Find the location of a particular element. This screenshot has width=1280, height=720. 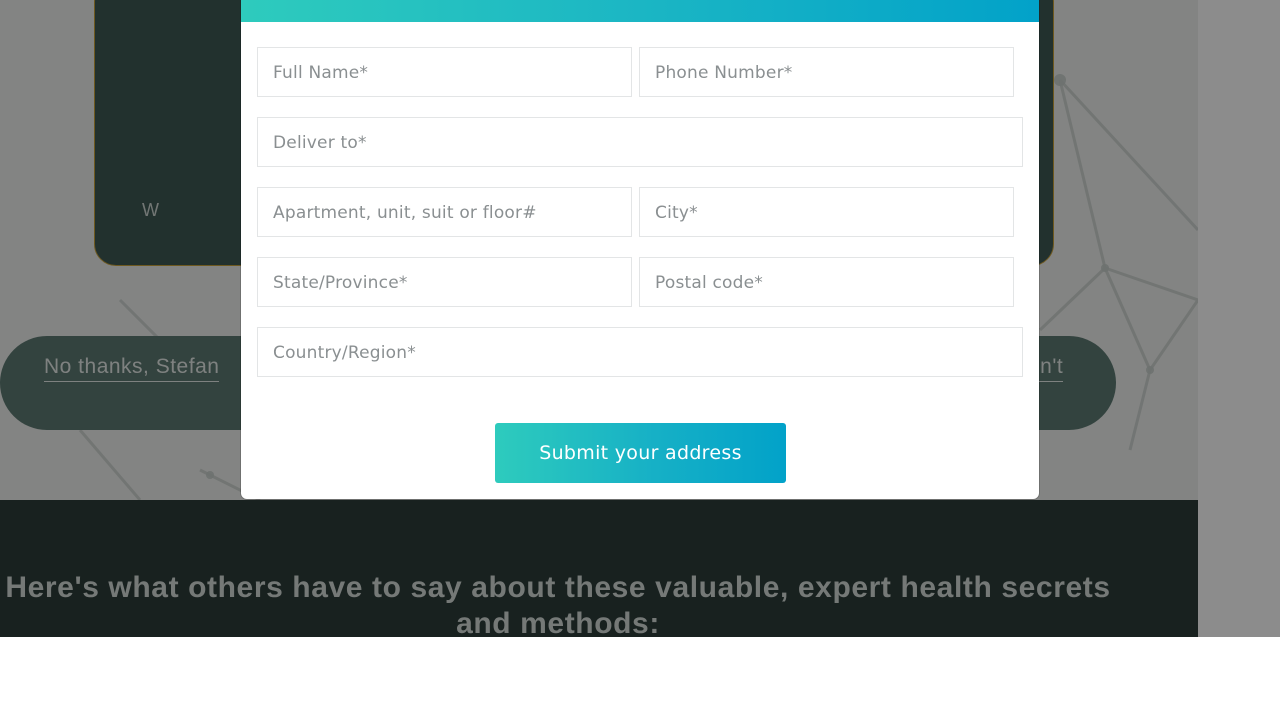

modal-header-bar is located at coordinates (640, 11).